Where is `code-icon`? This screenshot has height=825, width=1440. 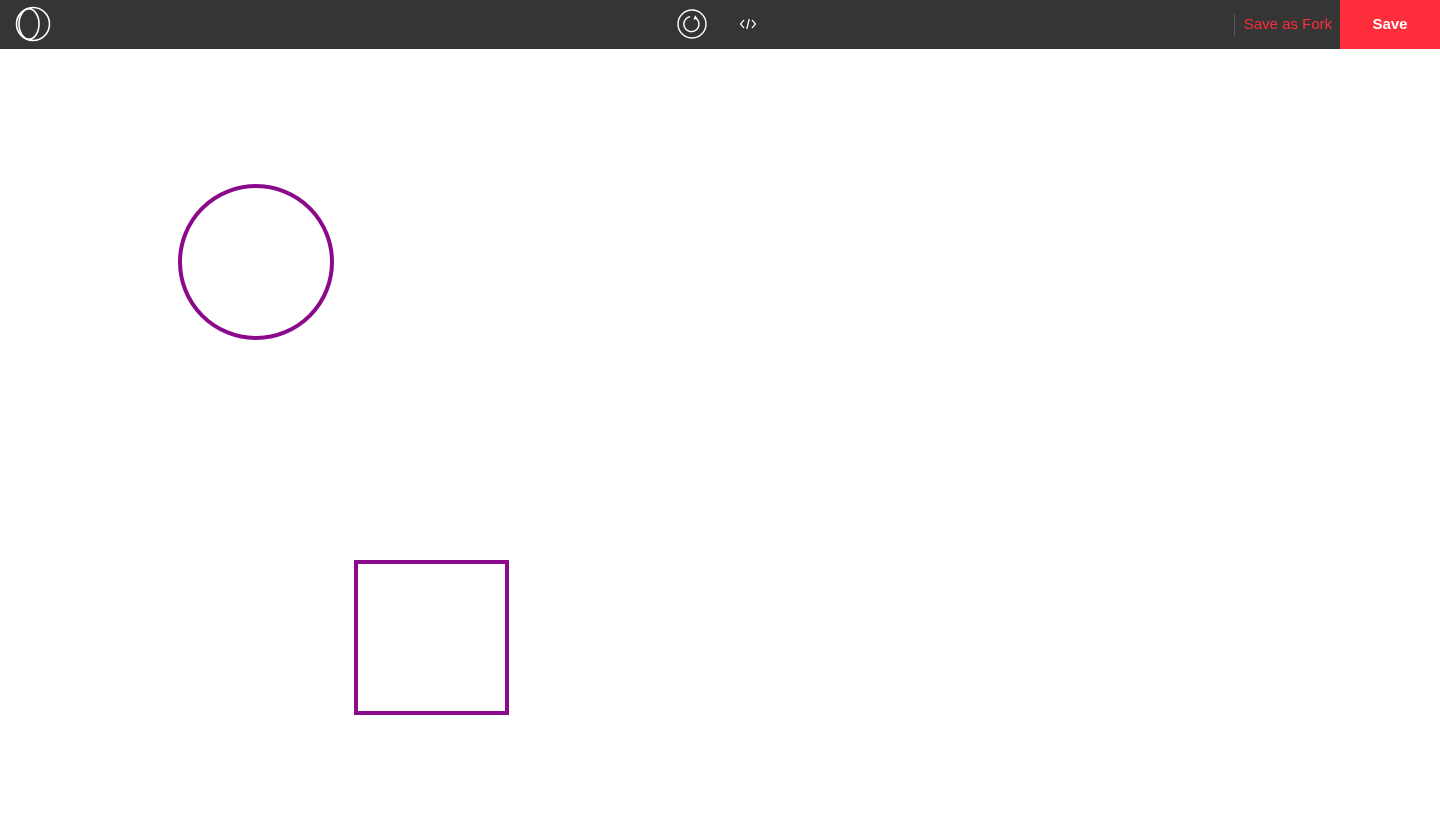 code-icon is located at coordinates (748, 24).